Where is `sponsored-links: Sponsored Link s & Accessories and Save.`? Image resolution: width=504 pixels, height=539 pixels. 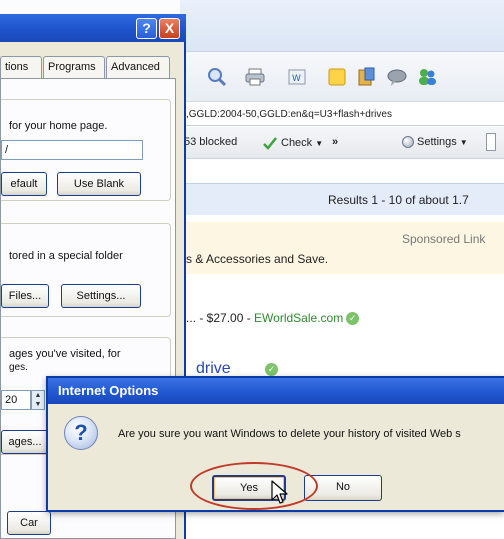 sponsored-links: Sponsored Link s & Accessories and Save. is located at coordinates (342, 248).